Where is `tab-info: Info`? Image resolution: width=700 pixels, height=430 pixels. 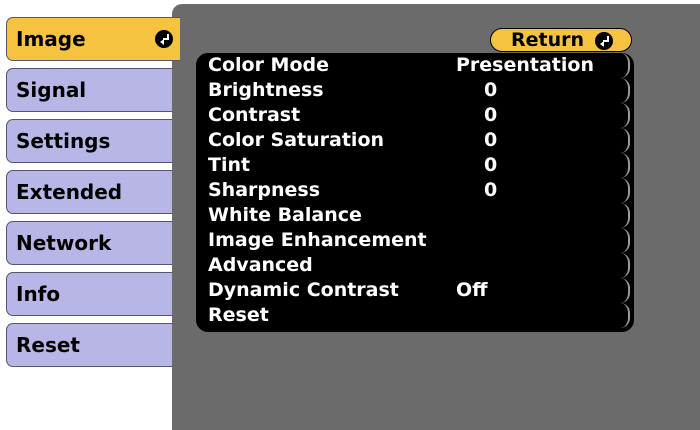
tab-info: Info is located at coordinates (93, 294).